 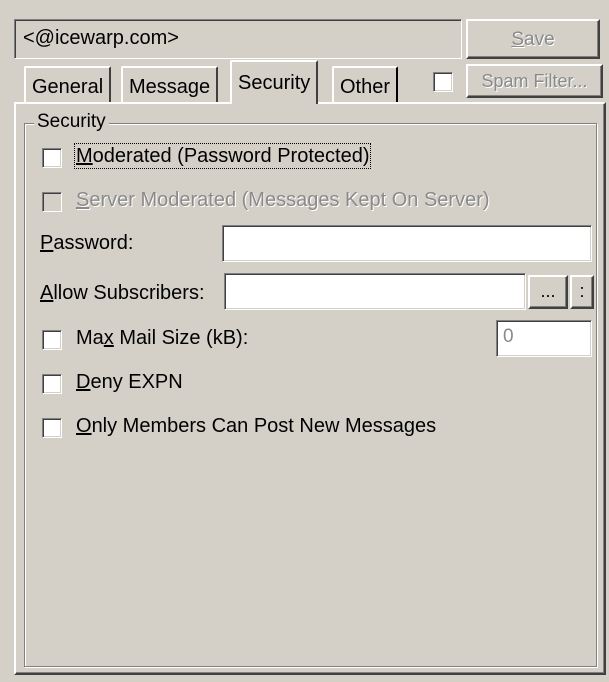 I want to click on allow-subscribers-label-rest: llow Subscribers:, so click(x=129, y=293).